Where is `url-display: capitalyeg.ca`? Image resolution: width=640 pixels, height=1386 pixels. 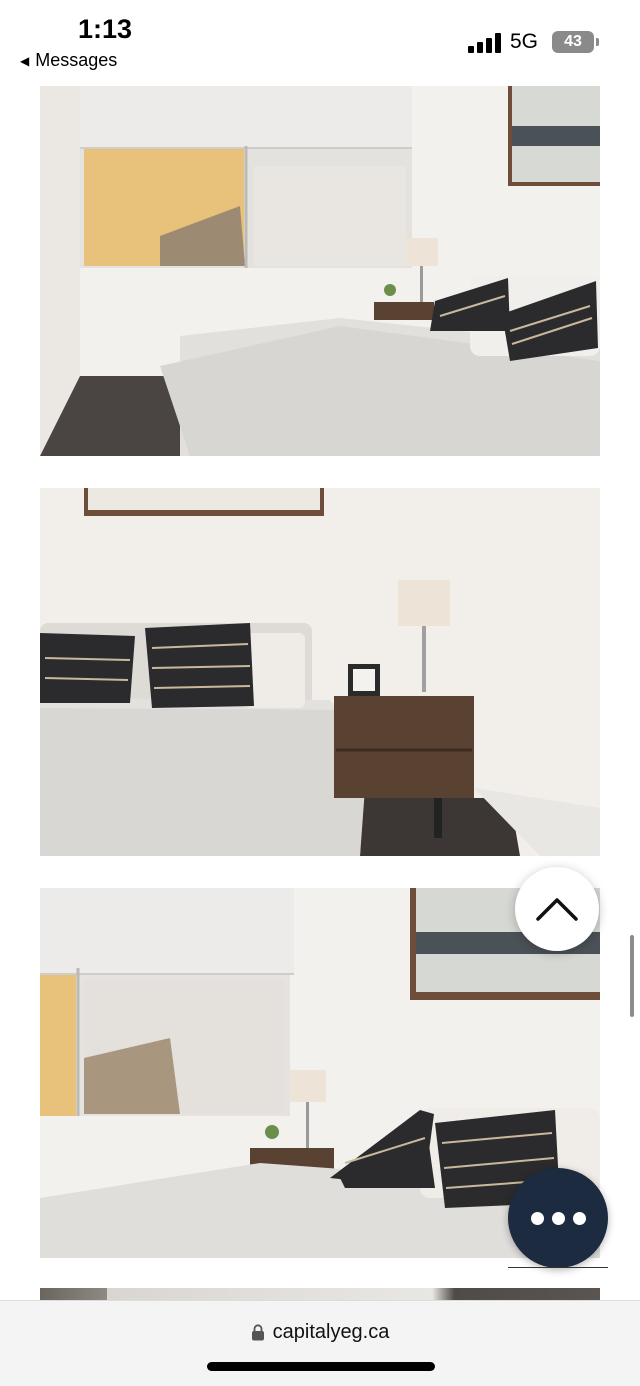
url-display: capitalyeg.ca is located at coordinates (320, 1332).